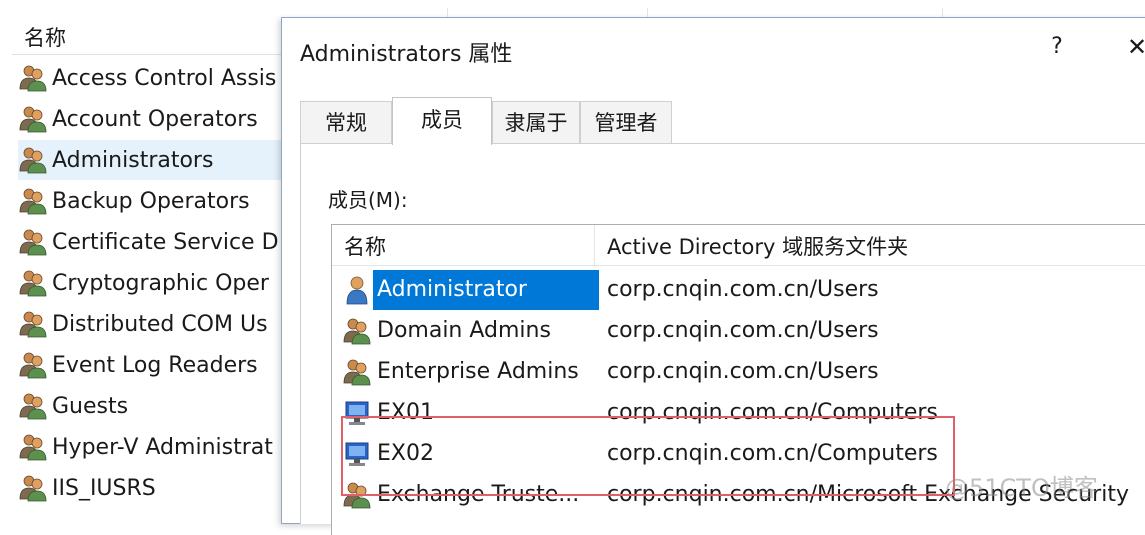 This screenshot has width=1145, height=535. I want to click on member-row: Domain Admins corp.cnqin.com.cn/Users, so click(738, 331).